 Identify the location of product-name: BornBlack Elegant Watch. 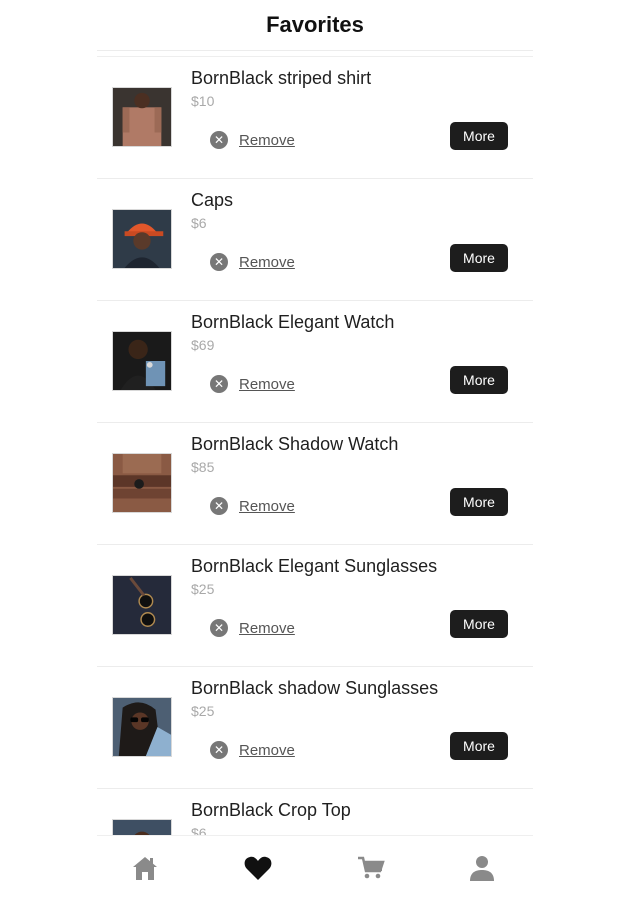
(292, 322).